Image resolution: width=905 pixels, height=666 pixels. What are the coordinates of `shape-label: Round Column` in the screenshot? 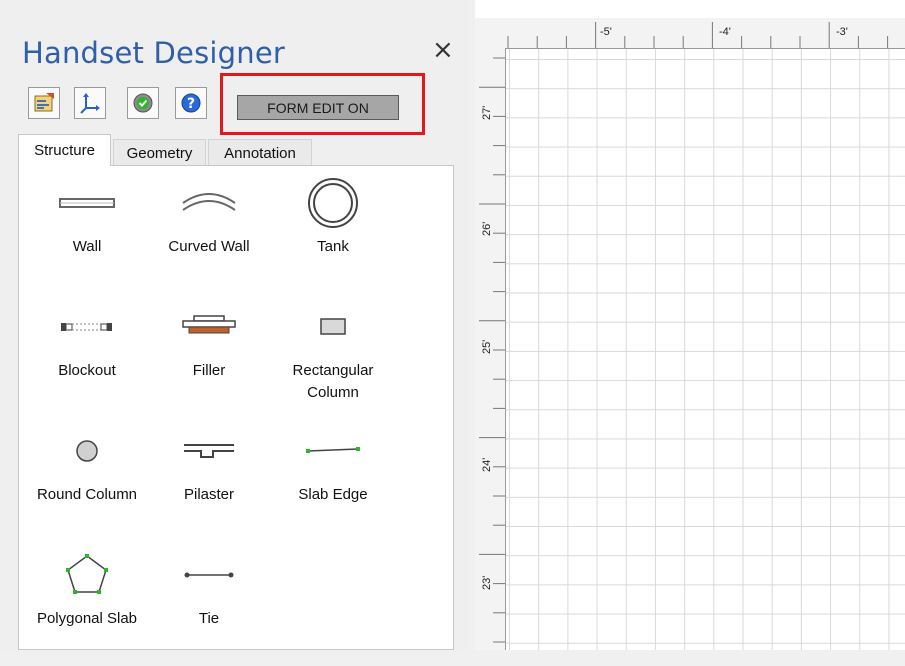 It's located at (87, 494).